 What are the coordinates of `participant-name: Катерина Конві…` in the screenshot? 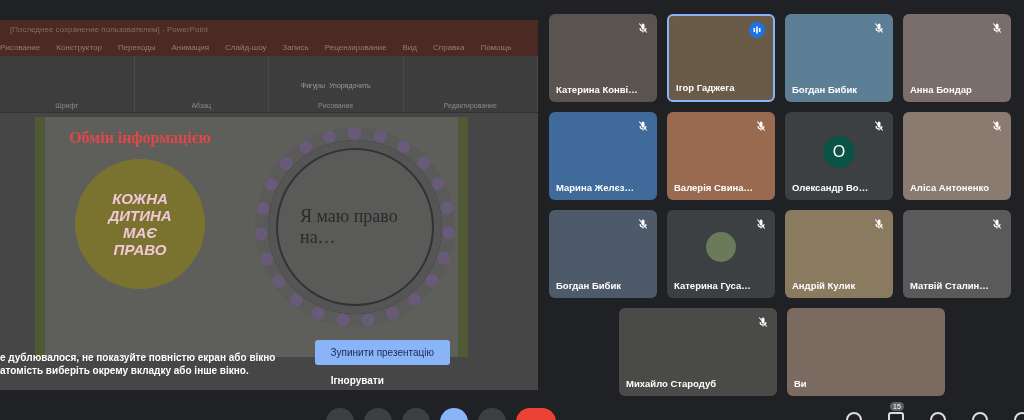 It's located at (597, 89).